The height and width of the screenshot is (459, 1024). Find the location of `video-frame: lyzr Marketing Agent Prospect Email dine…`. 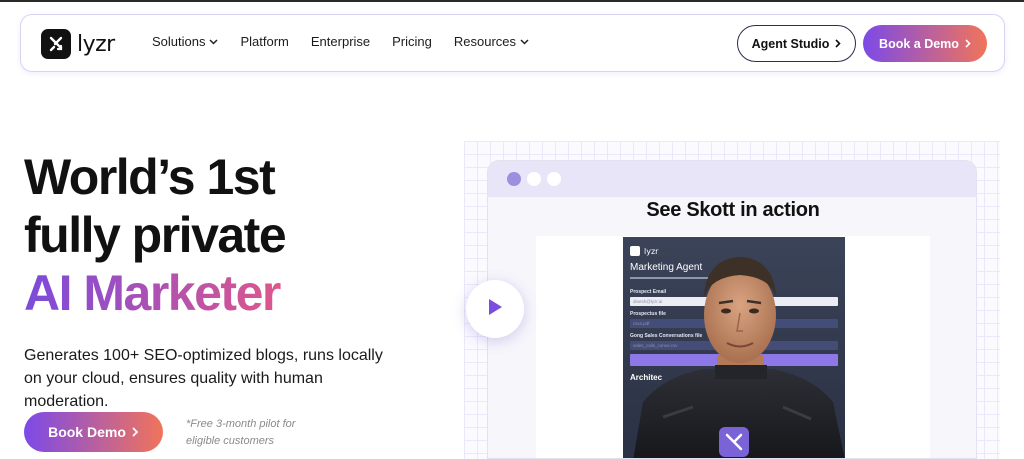

video-frame: lyzr Marketing Agent Prospect Email dine… is located at coordinates (734, 347).